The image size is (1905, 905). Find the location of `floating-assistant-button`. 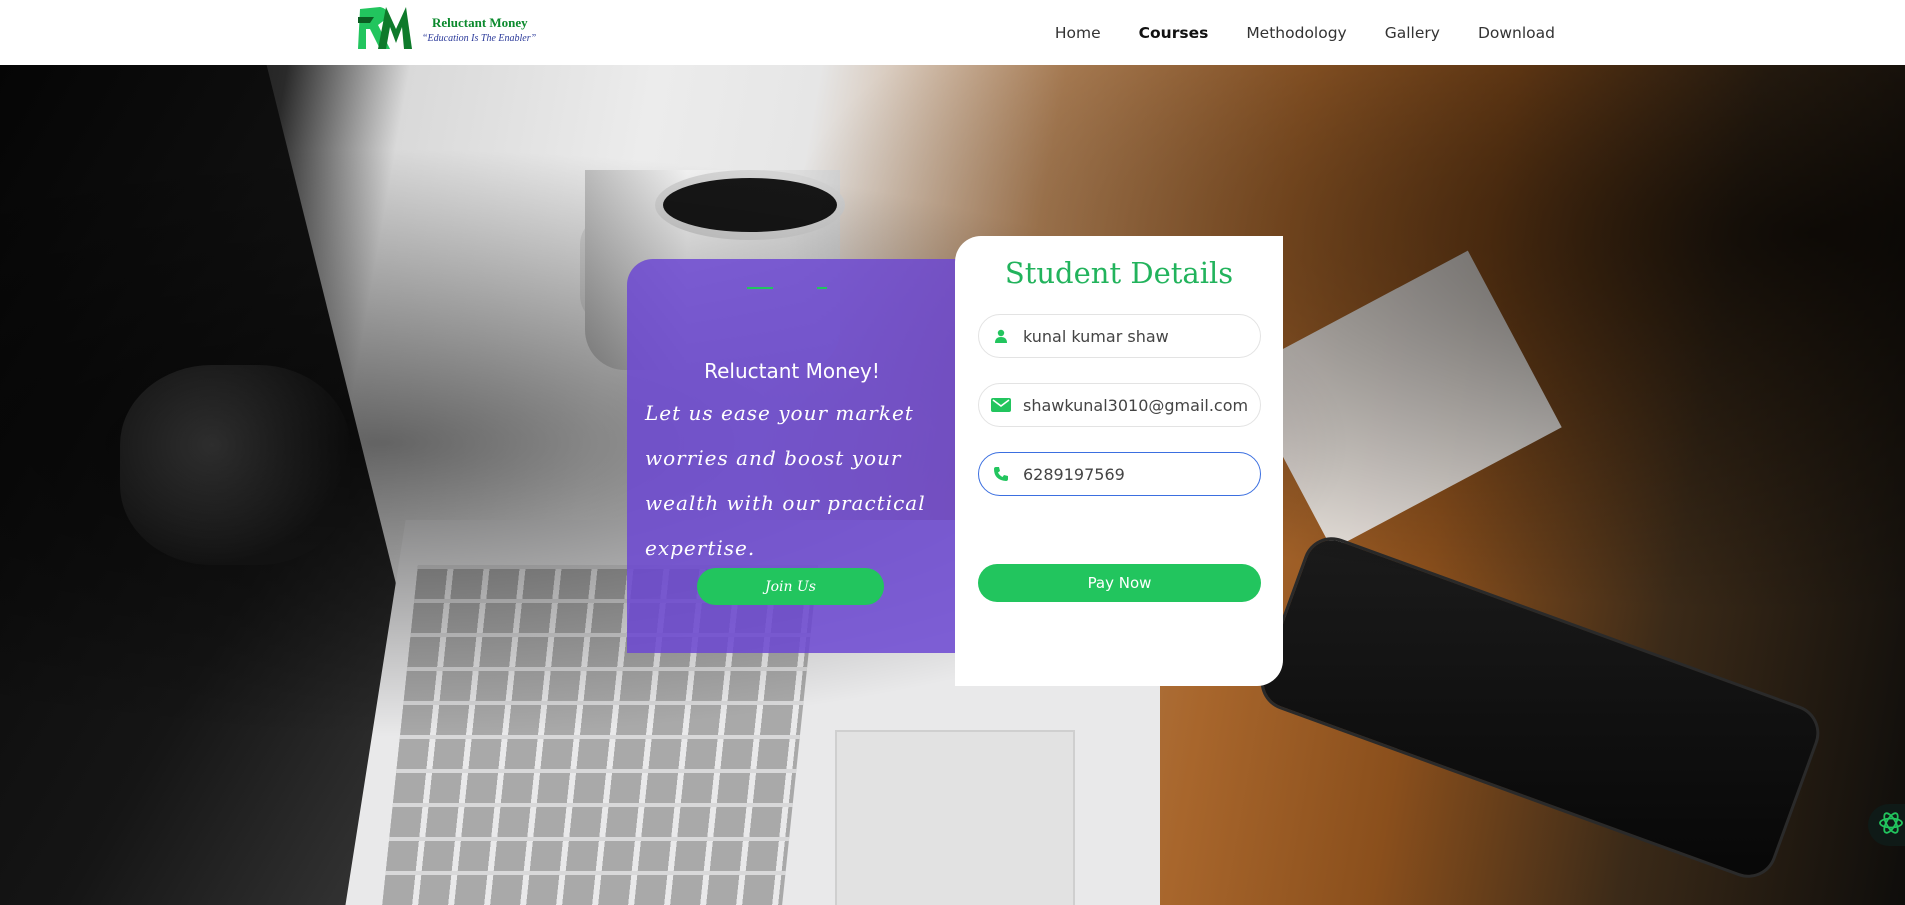

floating-assistant-button is located at coordinates (1886, 825).